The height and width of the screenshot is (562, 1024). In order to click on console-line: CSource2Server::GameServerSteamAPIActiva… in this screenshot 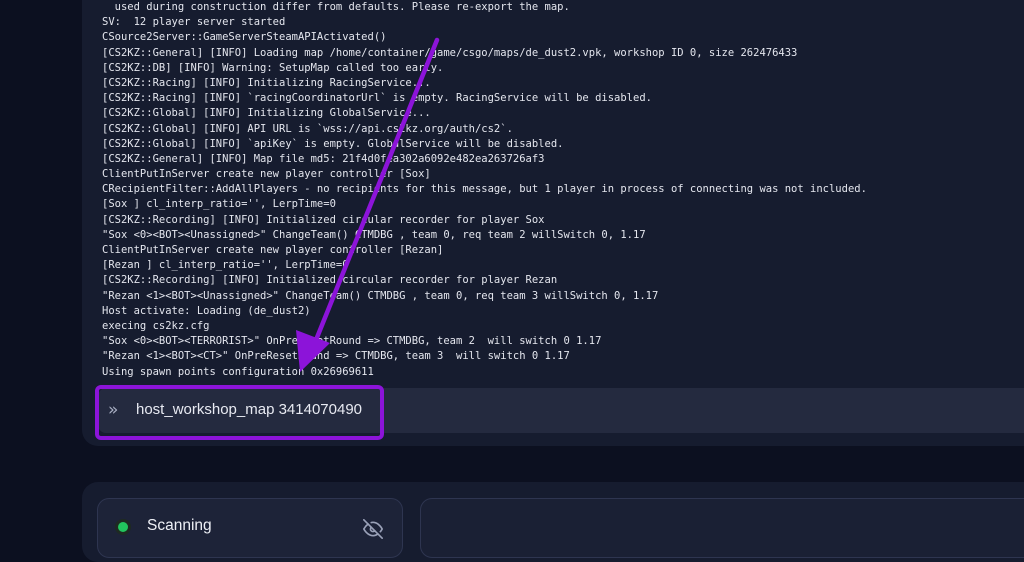, I will do `click(244, 37)`.